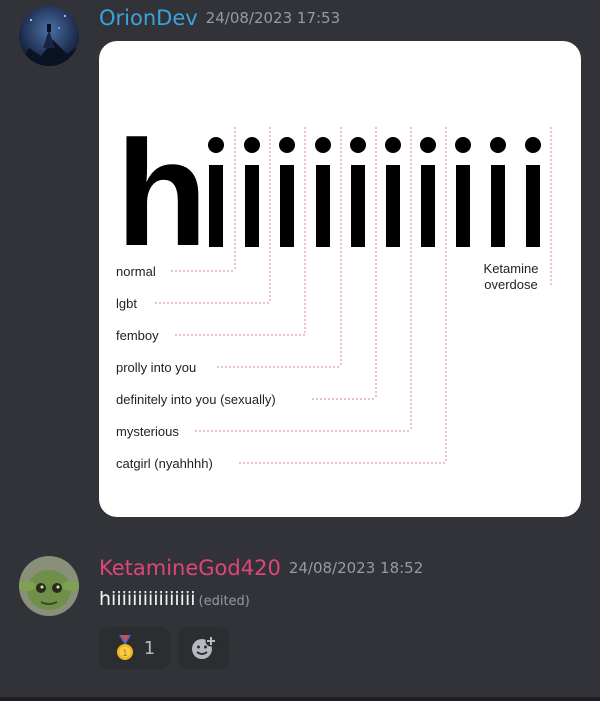 The width and height of the screenshot is (600, 701). Describe the element at coordinates (148, 18) in the screenshot. I see `username: OrionDev` at that location.